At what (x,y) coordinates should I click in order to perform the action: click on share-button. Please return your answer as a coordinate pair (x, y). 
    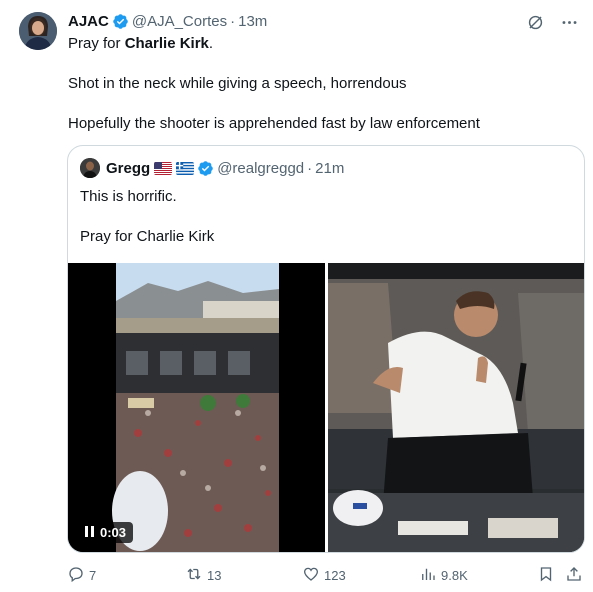
    Looking at the image, I should click on (574, 575).